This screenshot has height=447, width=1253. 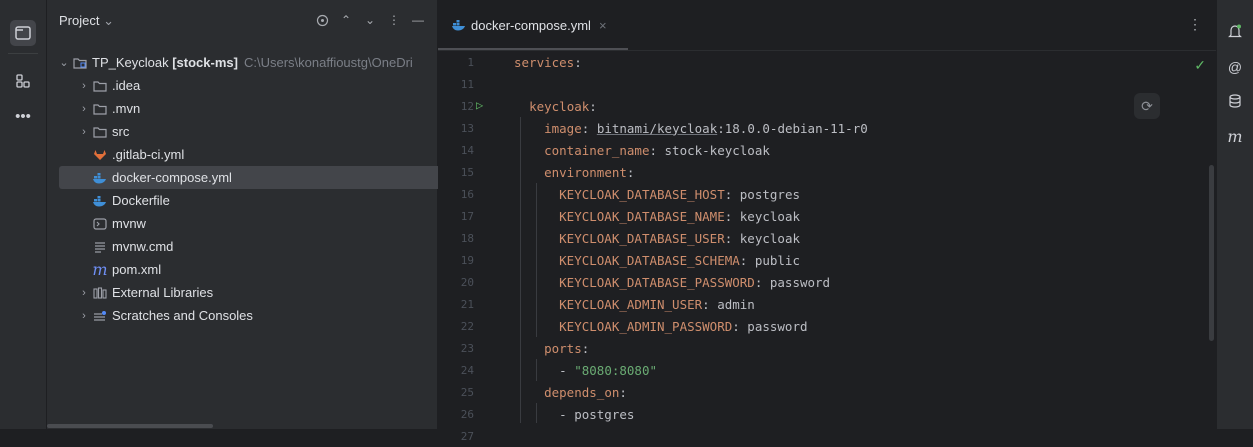 I want to click on line-number: 19, so click(x=467, y=260).